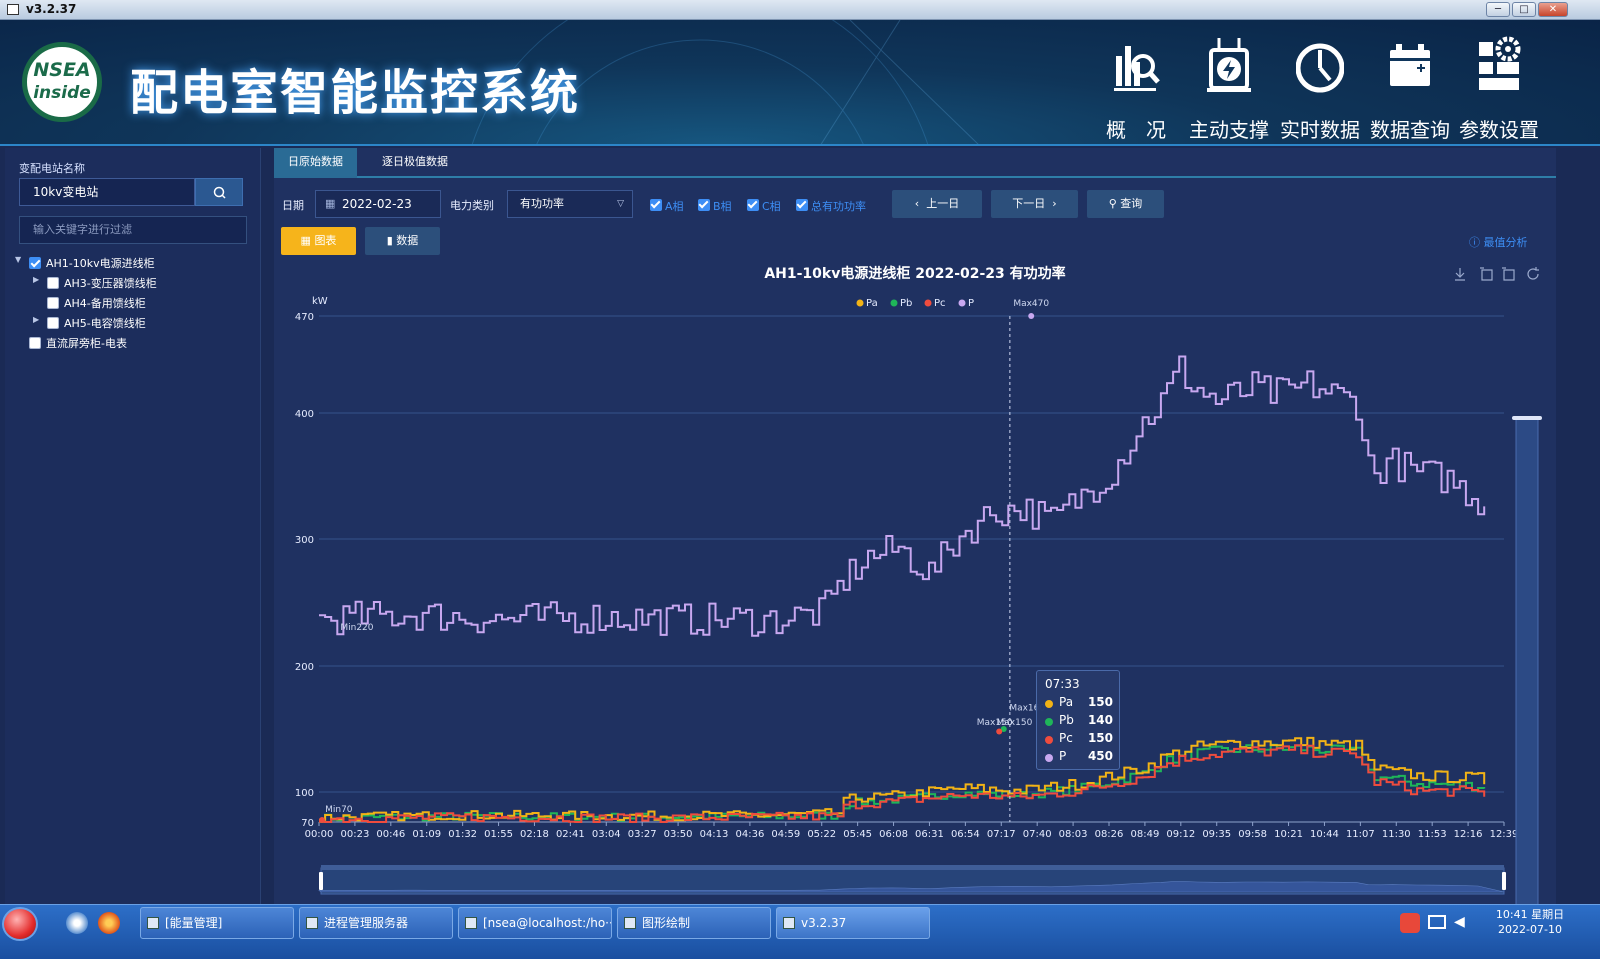  What do you see at coordinates (1100, 738) in the screenshot?
I see `tooltip-series-value: 150` at bounding box center [1100, 738].